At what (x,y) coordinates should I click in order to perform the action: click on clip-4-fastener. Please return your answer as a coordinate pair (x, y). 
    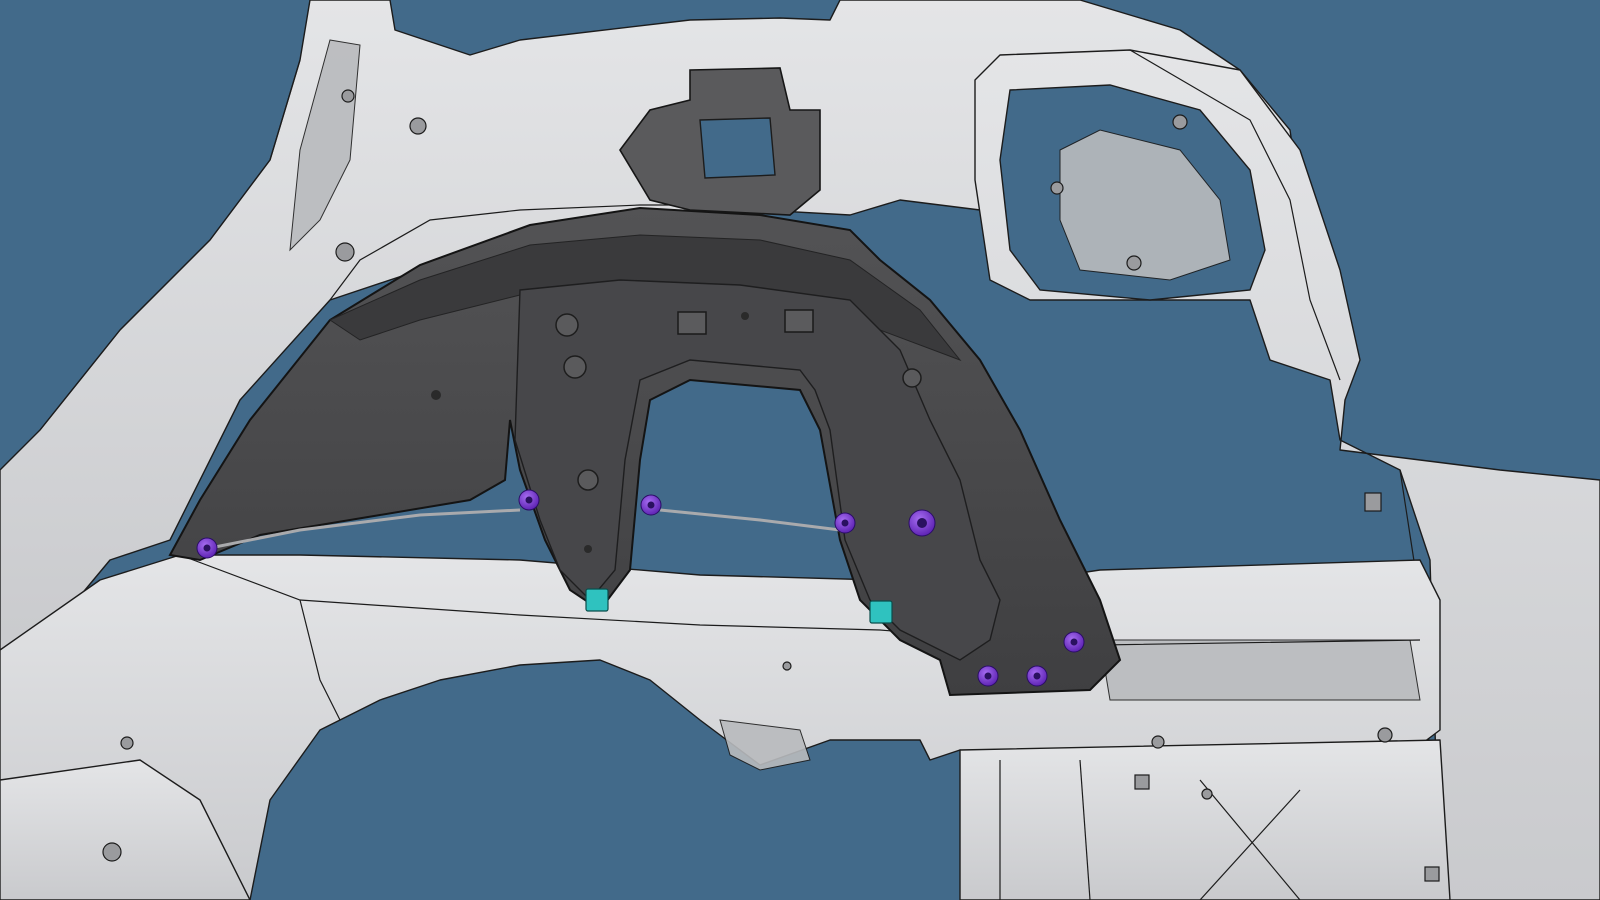
    Looking at the image, I should click on (845, 523).